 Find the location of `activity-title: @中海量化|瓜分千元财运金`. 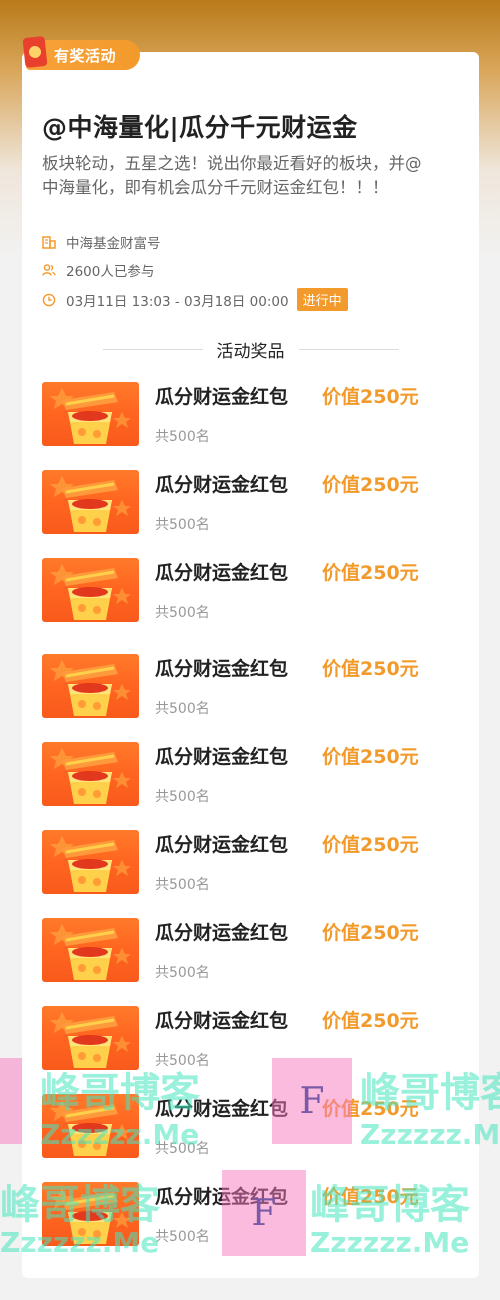

activity-title: @中海量化|瓜分千元财运金 is located at coordinates (200, 127).